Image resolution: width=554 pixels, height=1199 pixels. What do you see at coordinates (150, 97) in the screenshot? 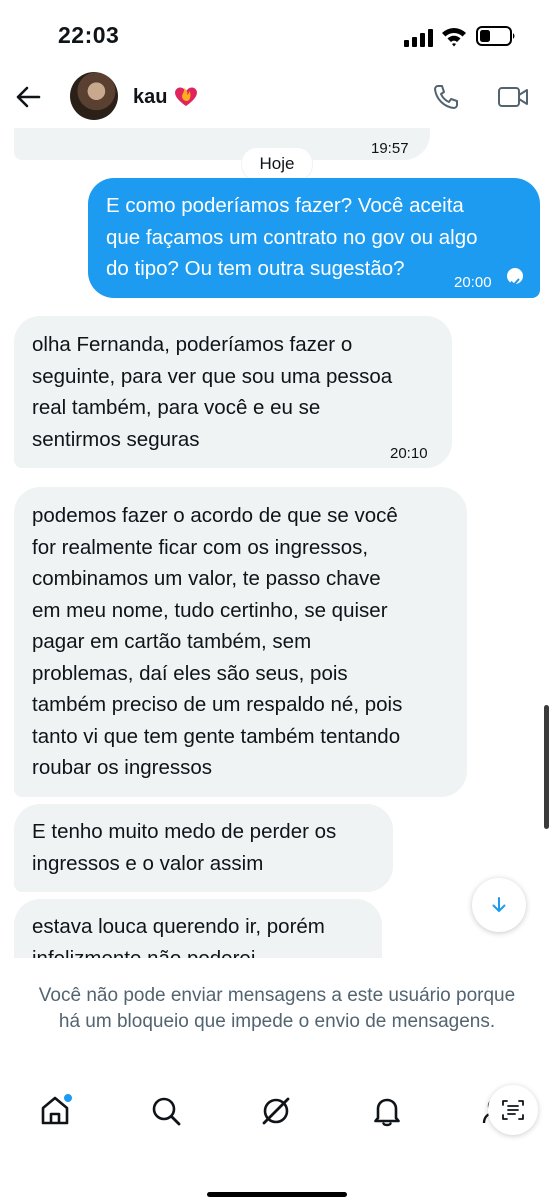
I see `contact-name: kau` at bounding box center [150, 97].